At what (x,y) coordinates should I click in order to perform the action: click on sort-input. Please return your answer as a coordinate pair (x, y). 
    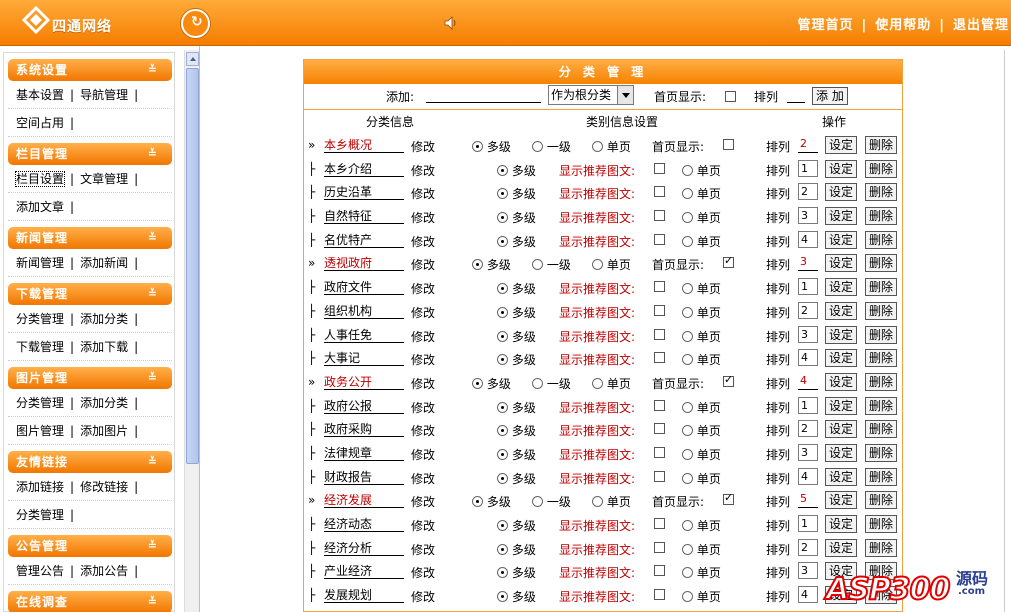
    Looking at the image, I should click on (796, 96).